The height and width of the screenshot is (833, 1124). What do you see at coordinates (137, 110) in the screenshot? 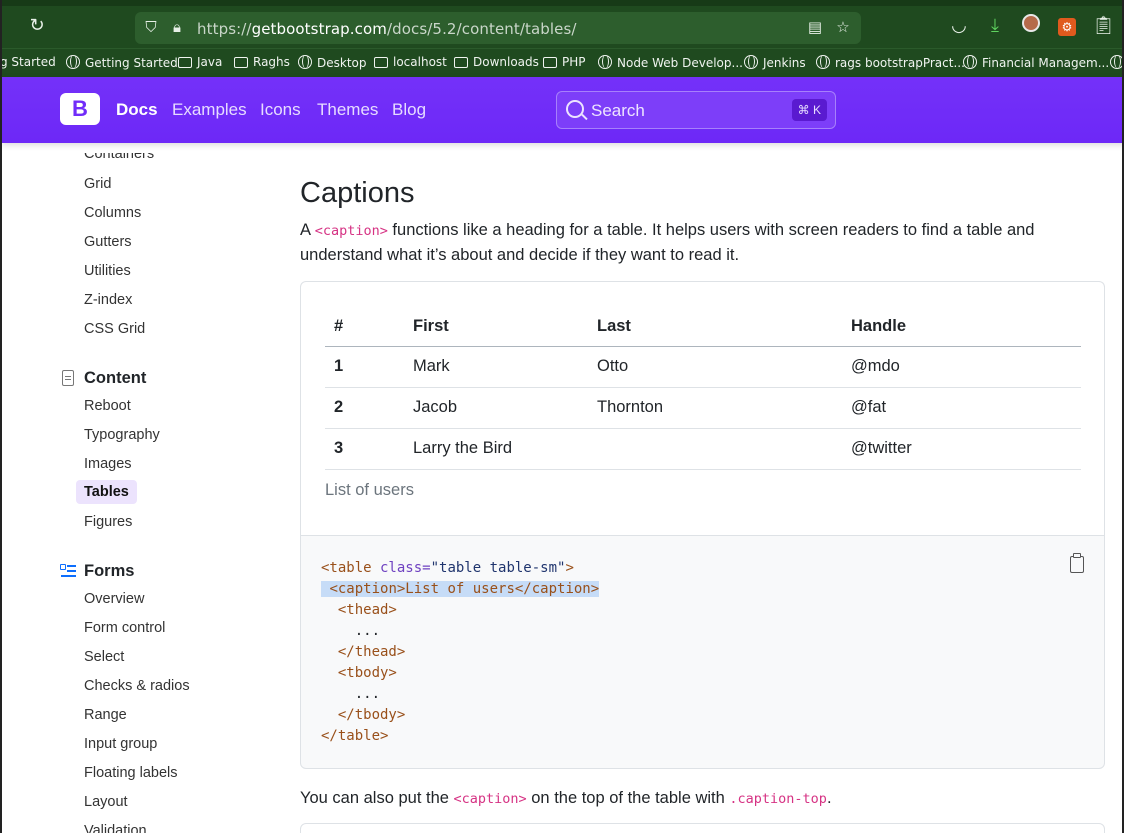
I see `nav-link-docs: Docs` at bounding box center [137, 110].